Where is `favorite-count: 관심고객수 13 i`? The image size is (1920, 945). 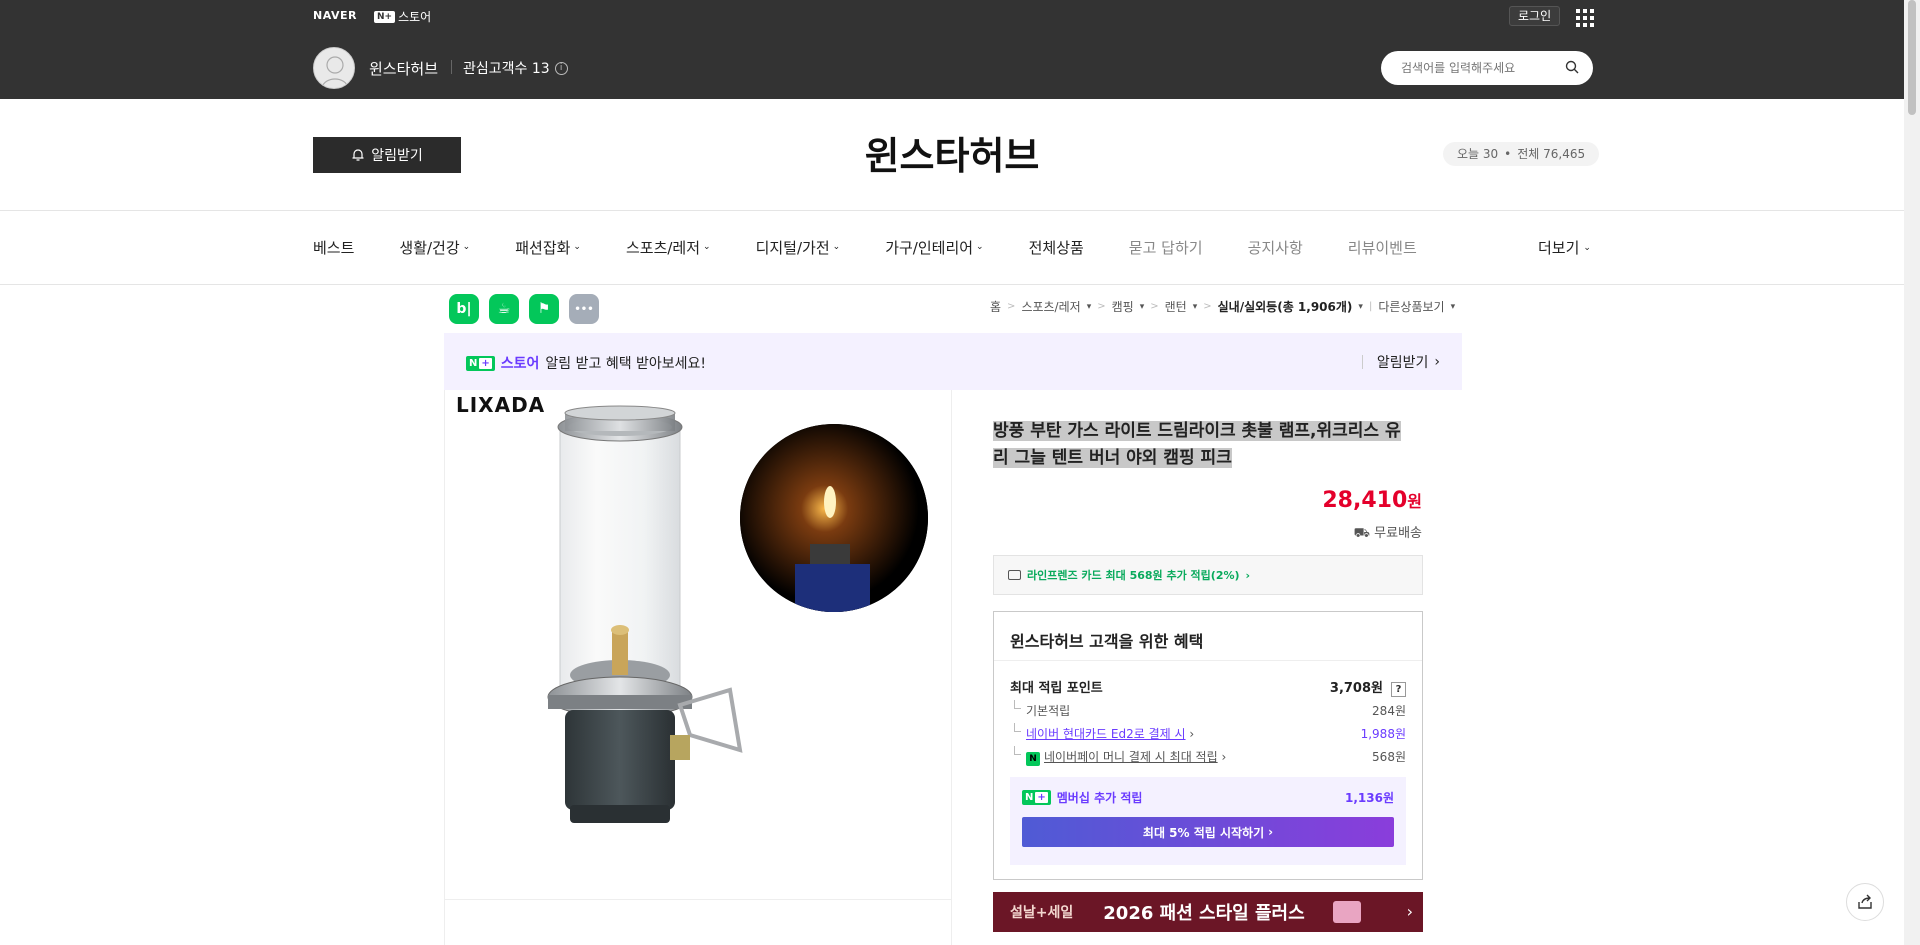
favorite-count: 관심고객수 13 i is located at coordinates (515, 68).